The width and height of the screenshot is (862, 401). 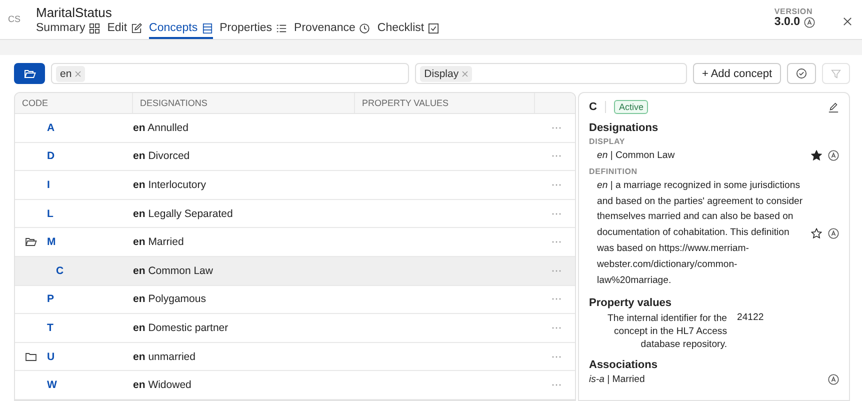 What do you see at coordinates (164, 356) in the screenshot?
I see `designation-text: en unmarried` at bounding box center [164, 356].